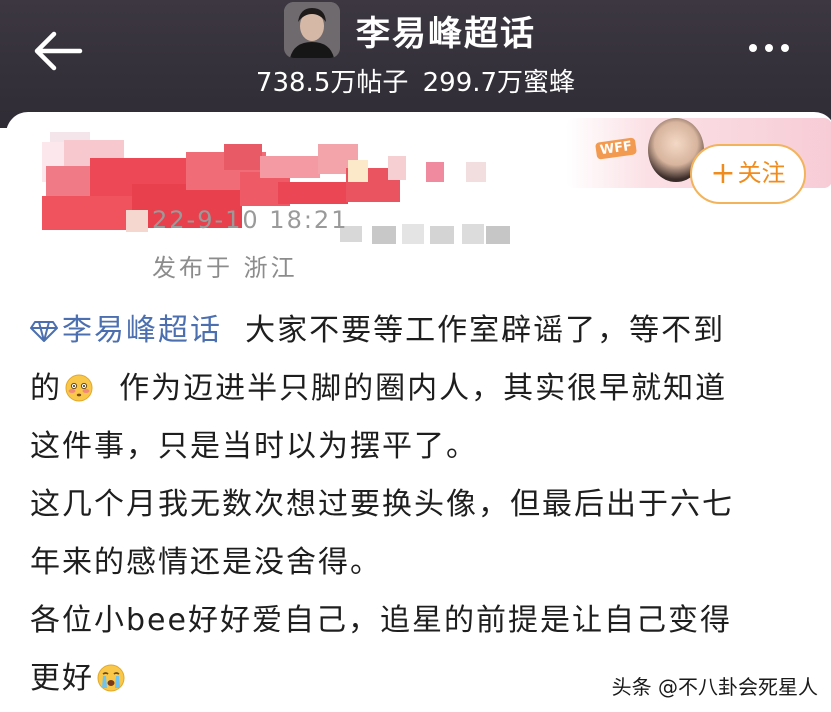 This screenshot has height=712, width=831. I want to click on diamond-icon, so click(44, 331).